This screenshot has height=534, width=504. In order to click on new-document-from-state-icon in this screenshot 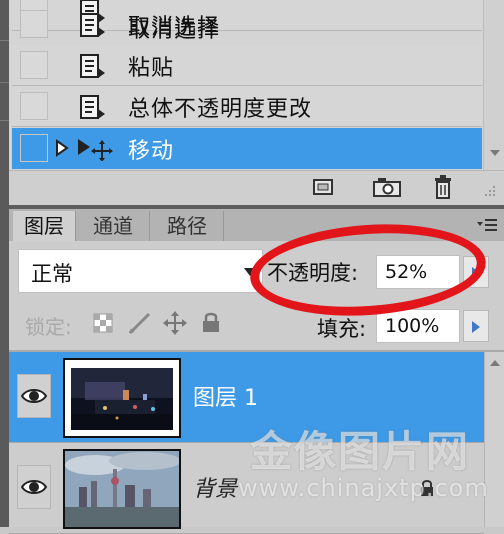, I will do `click(323, 187)`.